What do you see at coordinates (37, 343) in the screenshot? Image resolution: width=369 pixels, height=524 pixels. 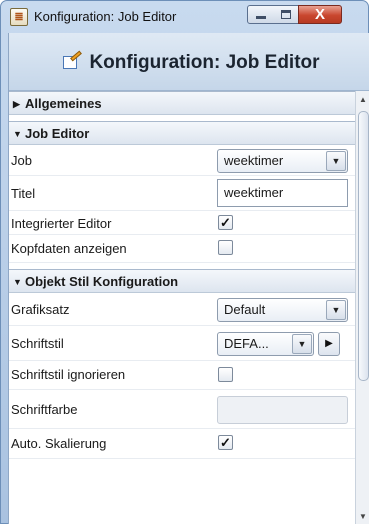 I see `schriftstil-label: Schriftstil` at bounding box center [37, 343].